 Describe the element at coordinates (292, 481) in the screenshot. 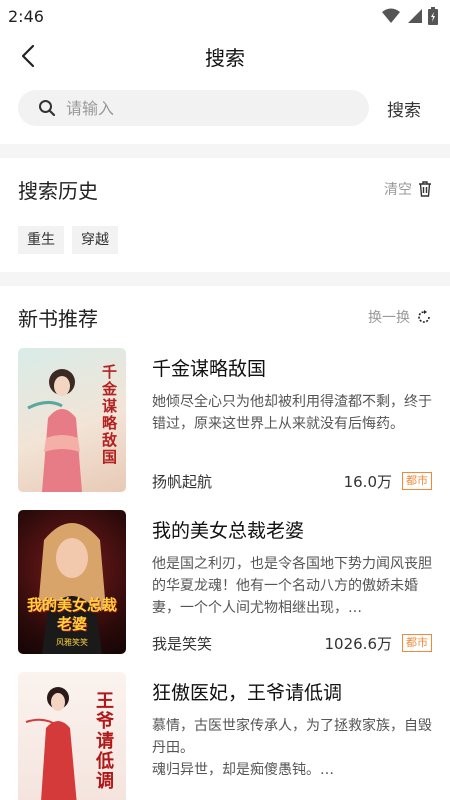

I see `book-meta: 扬帆起航 16.0万 都市` at that location.